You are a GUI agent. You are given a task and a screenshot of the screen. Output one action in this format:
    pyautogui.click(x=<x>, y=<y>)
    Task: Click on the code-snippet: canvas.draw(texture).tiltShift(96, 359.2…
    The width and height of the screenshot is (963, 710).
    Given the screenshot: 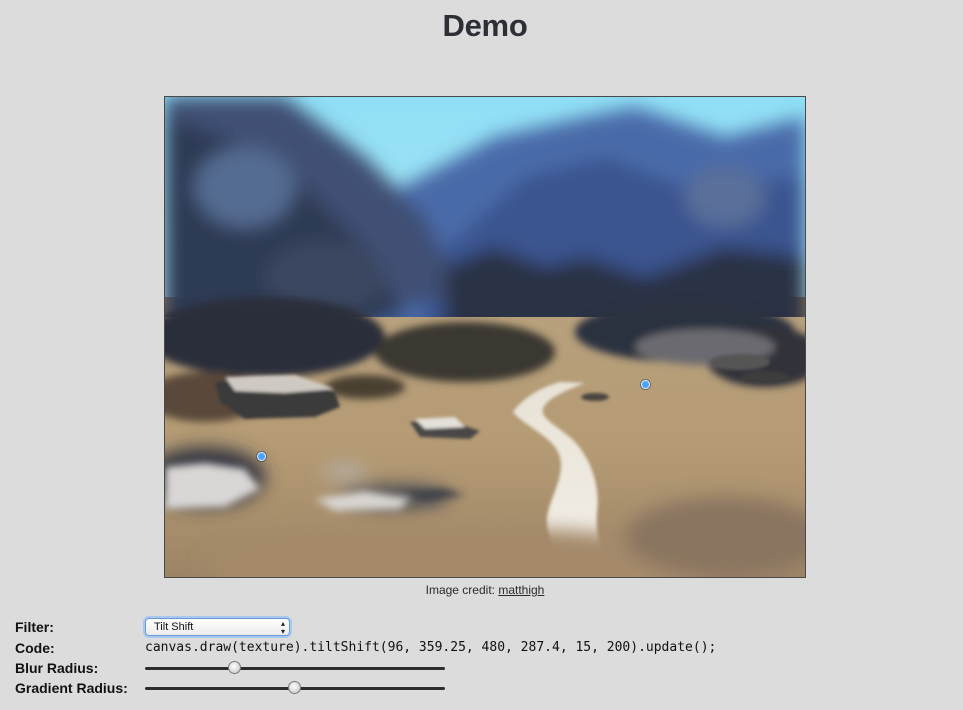 What is the action you would take?
    pyautogui.click(x=431, y=647)
    